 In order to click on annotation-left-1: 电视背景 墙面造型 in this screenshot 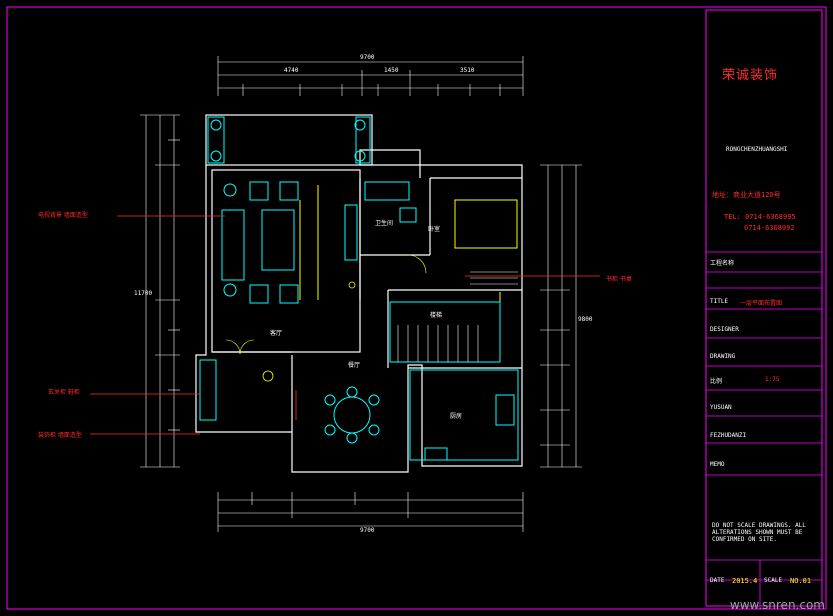, I will do `click(63, 215)`.